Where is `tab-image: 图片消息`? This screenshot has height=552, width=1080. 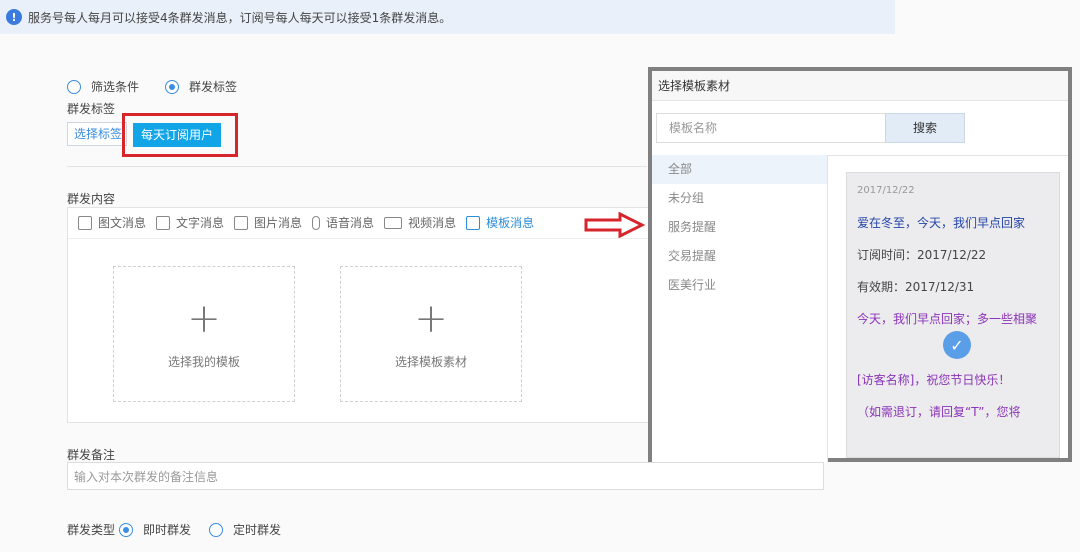 tab-image: 图片消息 is located at coordinates (268, 222).